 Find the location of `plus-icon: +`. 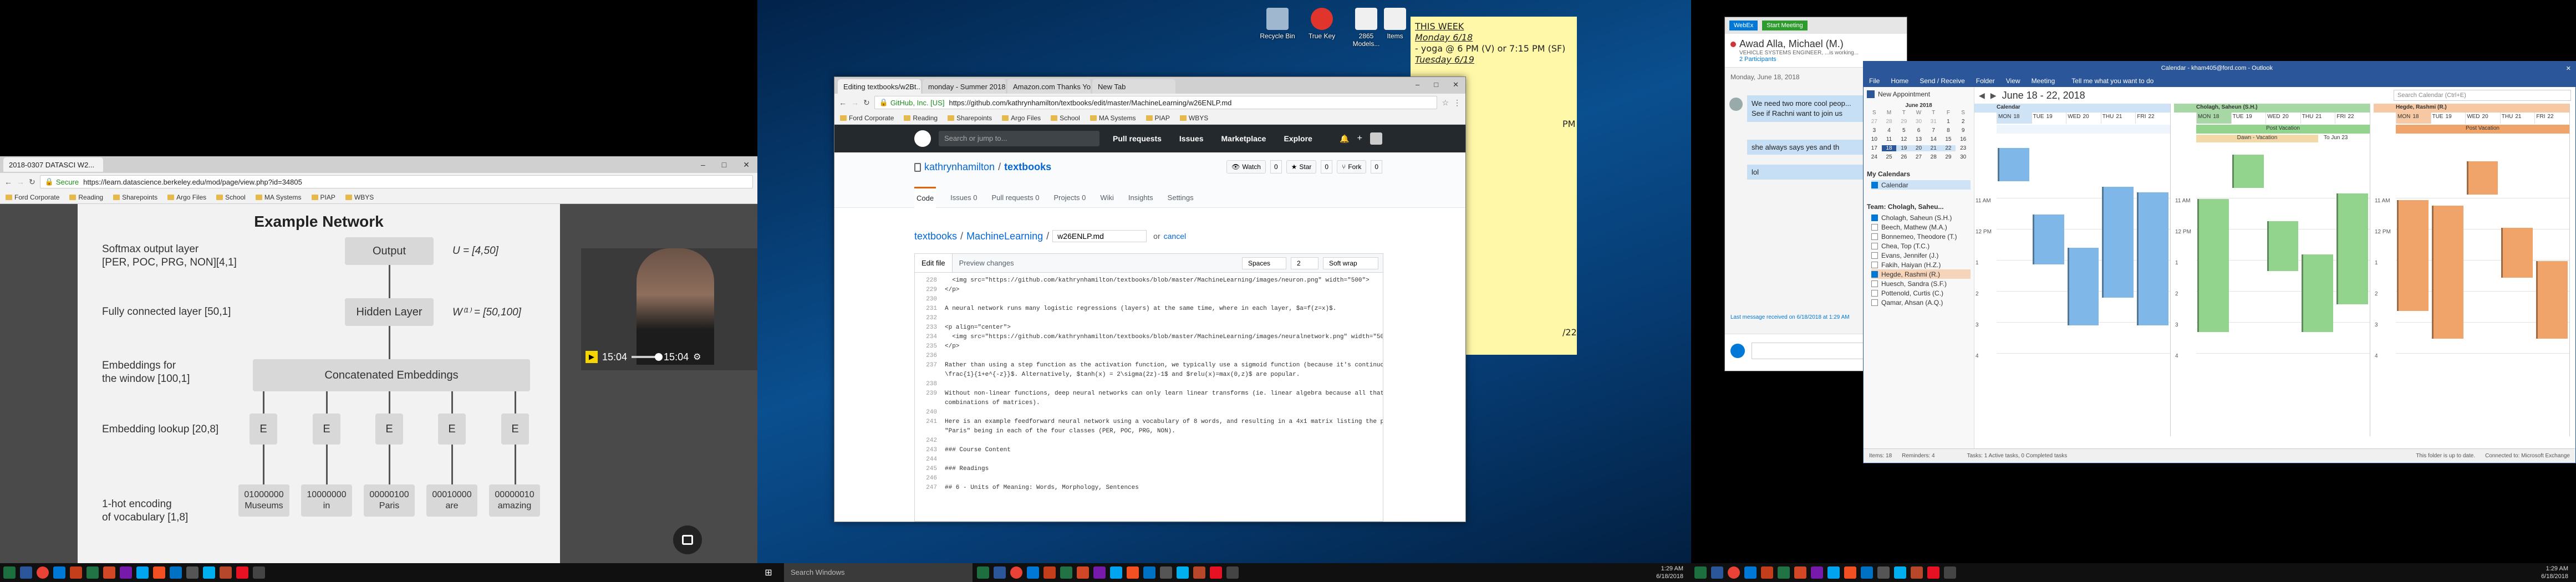

plus-icon: + is located at coordinates (1360, 139).